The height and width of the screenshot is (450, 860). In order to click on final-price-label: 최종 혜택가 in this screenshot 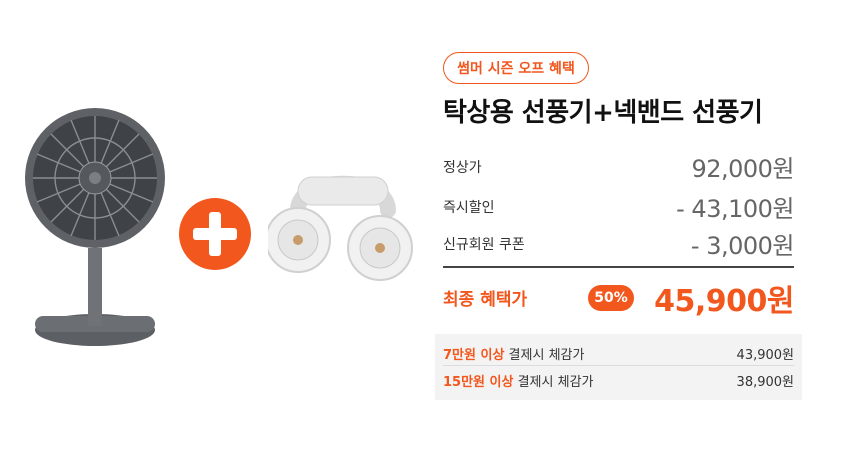, I will do `click(485, 300)`.